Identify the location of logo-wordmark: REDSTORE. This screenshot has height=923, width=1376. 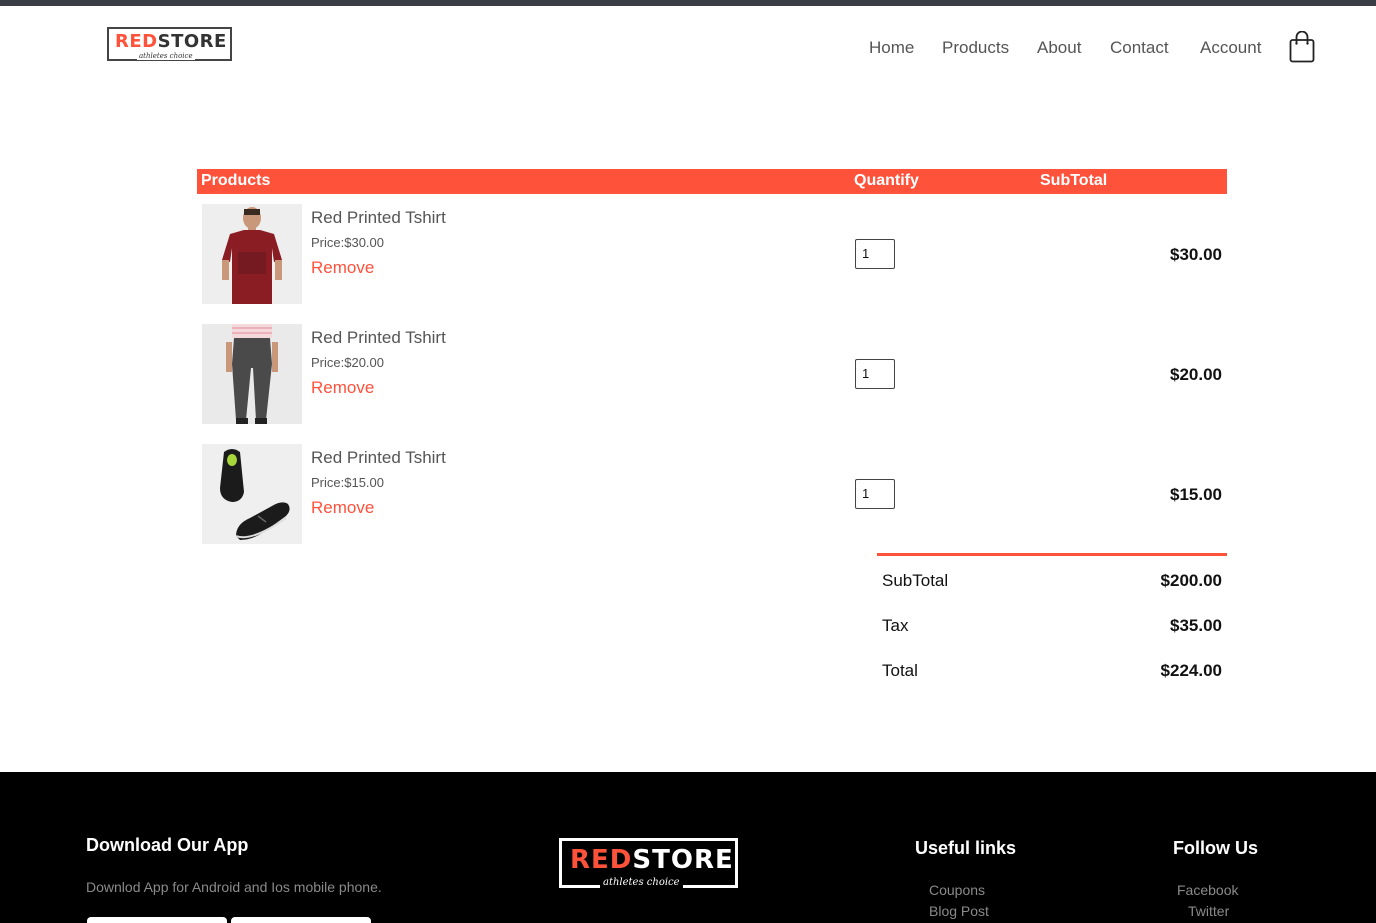
(171, 41).